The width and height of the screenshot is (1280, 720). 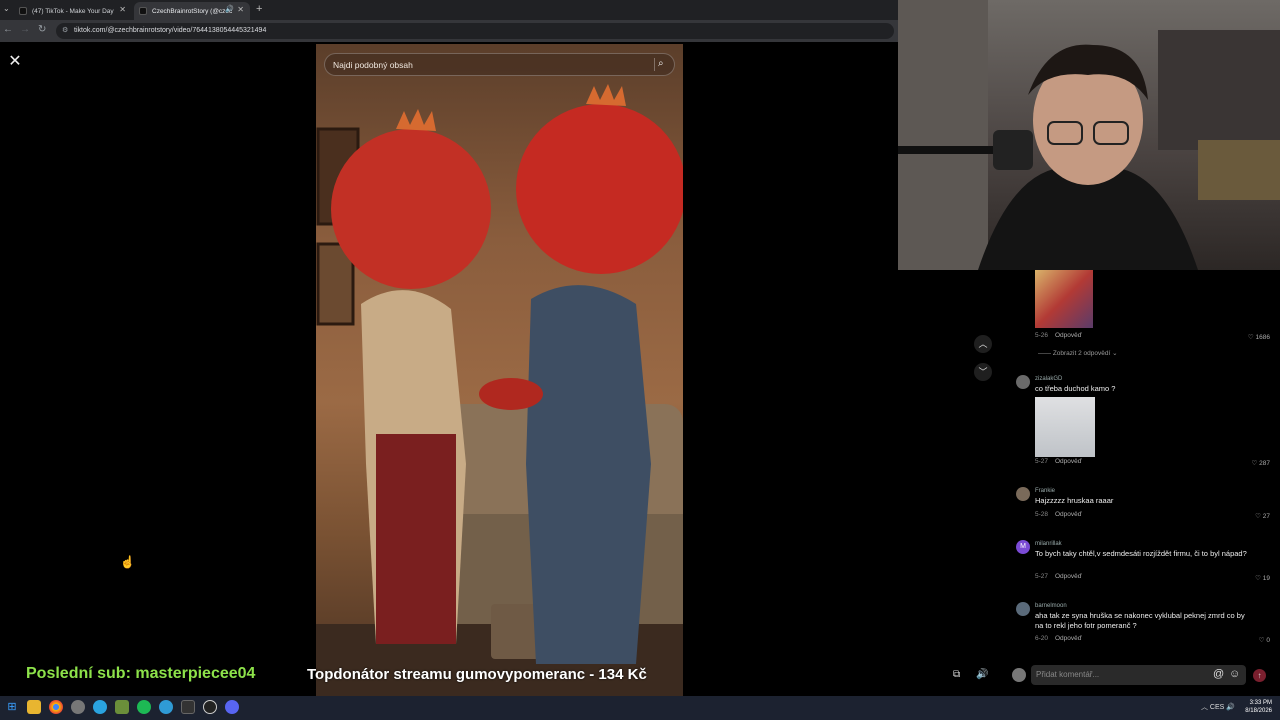 I want to click on like-count: ♡ 0, so click(x=1256, y=640).